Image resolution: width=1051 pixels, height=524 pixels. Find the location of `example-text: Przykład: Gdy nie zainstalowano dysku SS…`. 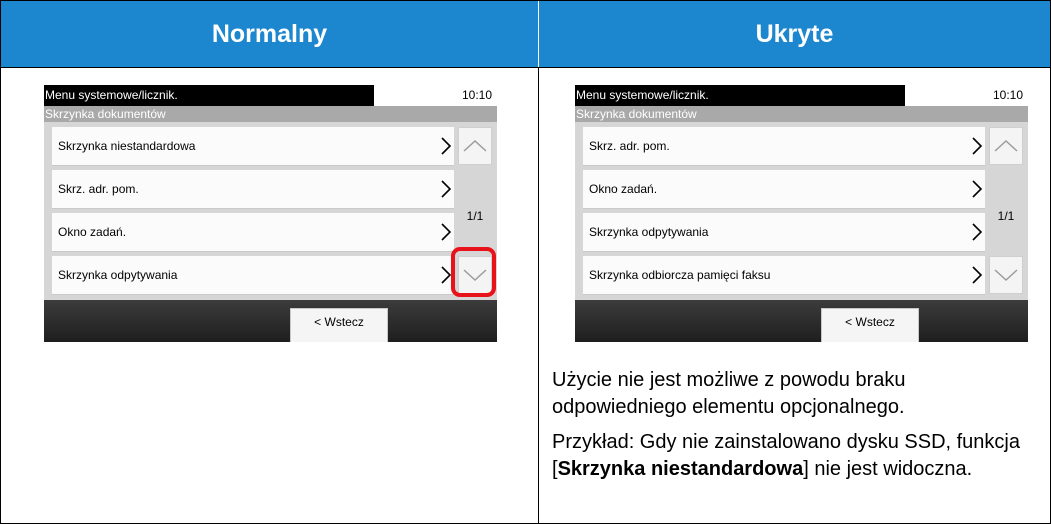

example-text: Przykład: Gdy nie zainstalowano dysku SS… is located at coordinates (786, 455).